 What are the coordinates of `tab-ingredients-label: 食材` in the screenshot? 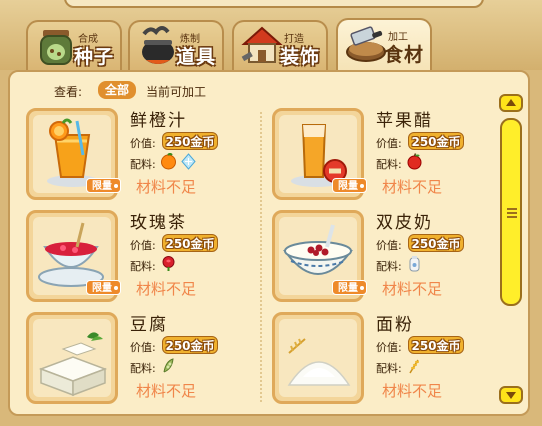 It's located at (404, 55).